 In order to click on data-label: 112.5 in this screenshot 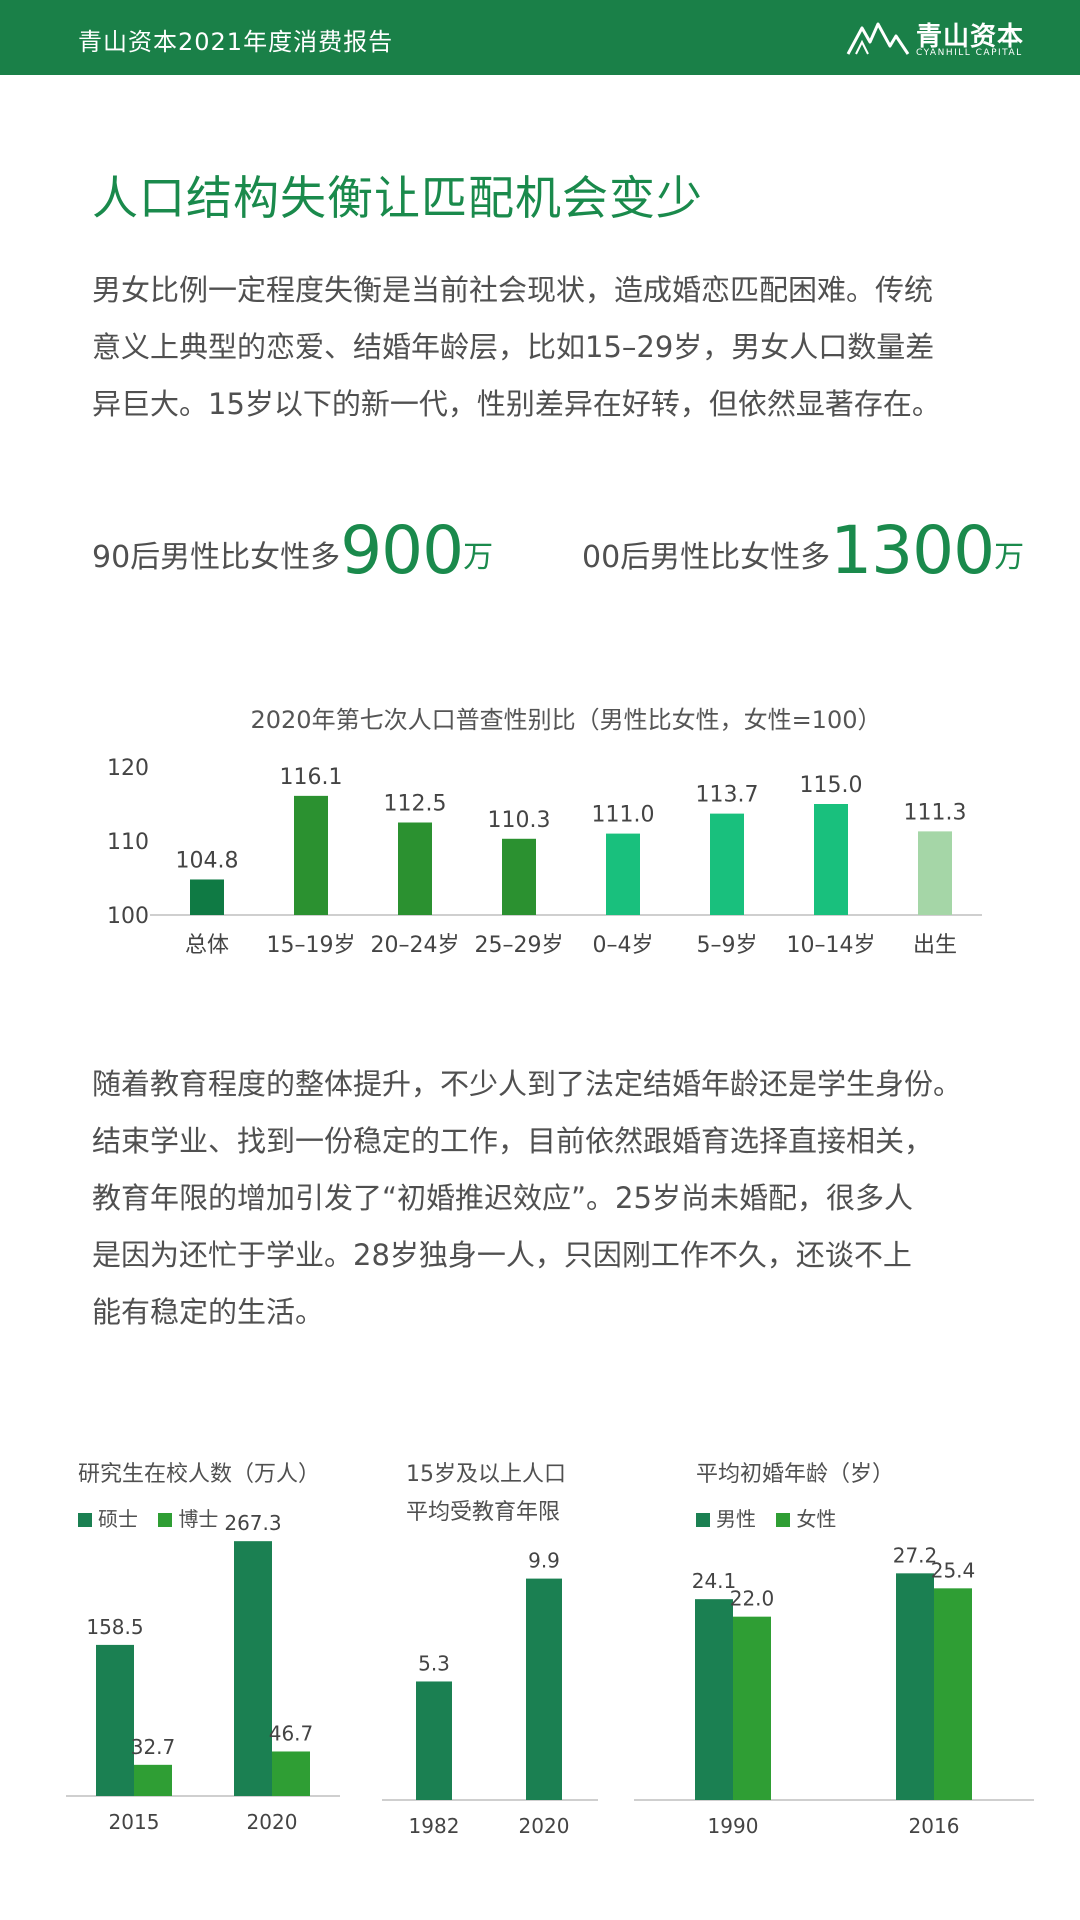, I will do `click(415, 804)`.